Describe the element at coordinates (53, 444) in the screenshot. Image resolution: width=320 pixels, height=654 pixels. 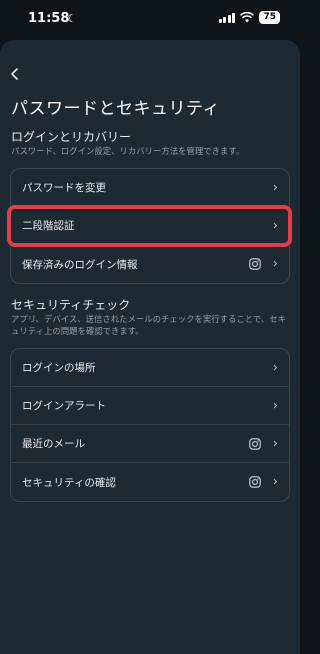
I see `list-item-label: 最近のメール` at that location.